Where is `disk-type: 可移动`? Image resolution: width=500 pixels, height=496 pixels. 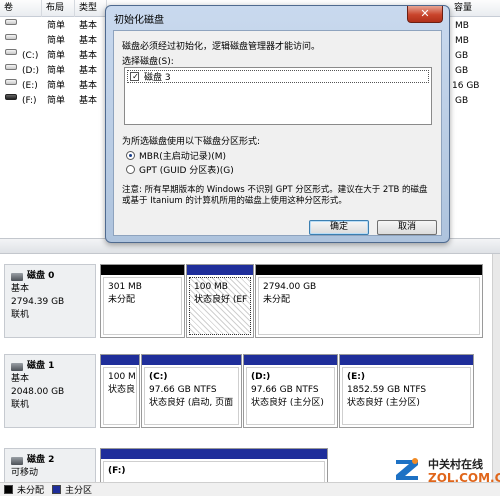 disk-type: 可移动 is located at coordinates (25, 473).